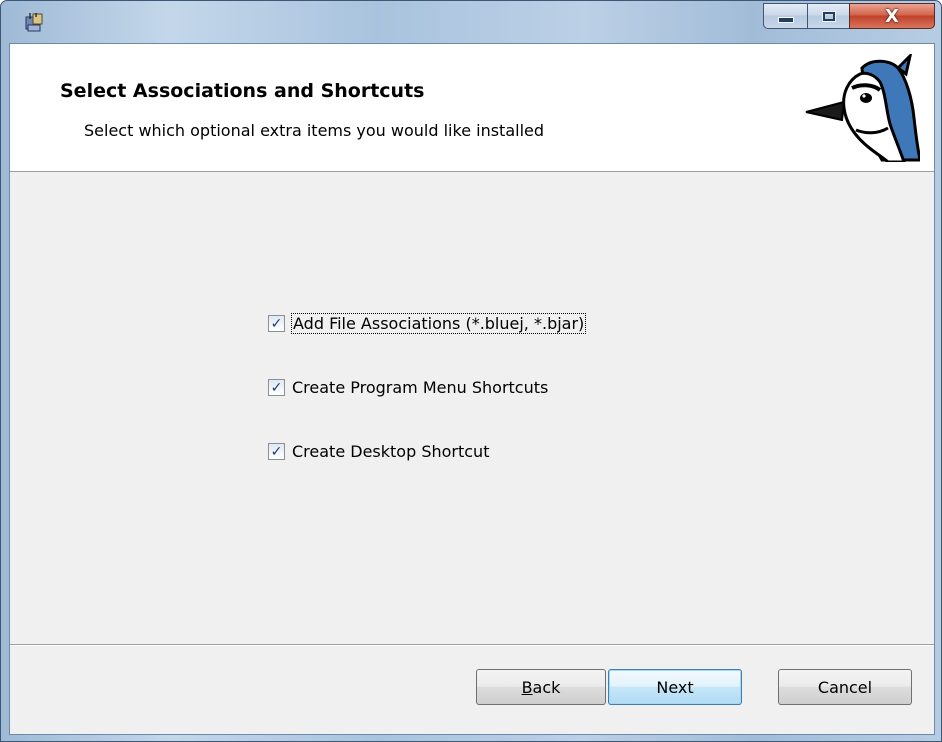 The width and height of the screenshot is (942, 742). I want to click on cancel-label: Cancel, so click(845, 687).